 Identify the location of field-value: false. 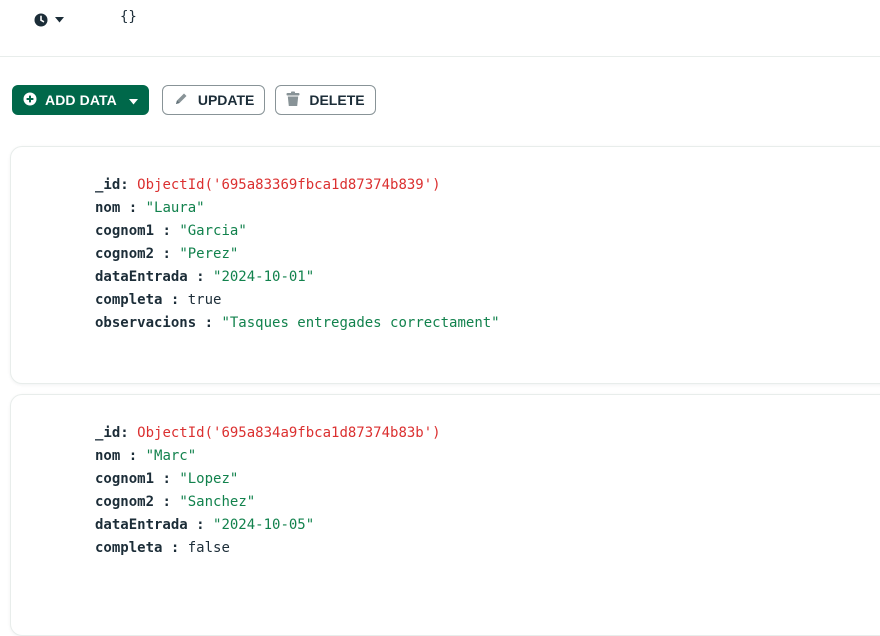
(208, 548).